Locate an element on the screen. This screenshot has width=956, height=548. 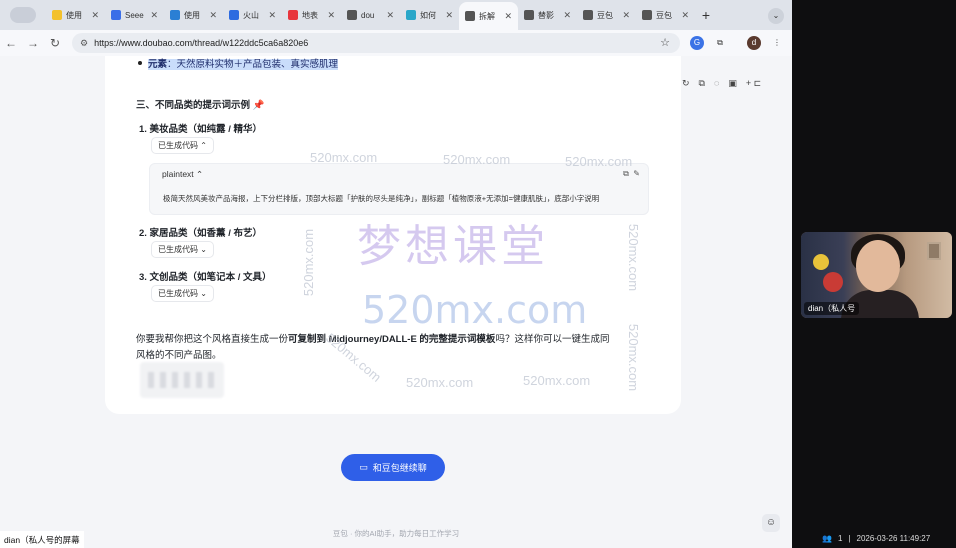
reload-icon: ↻ is located at coordinates (55, 43).